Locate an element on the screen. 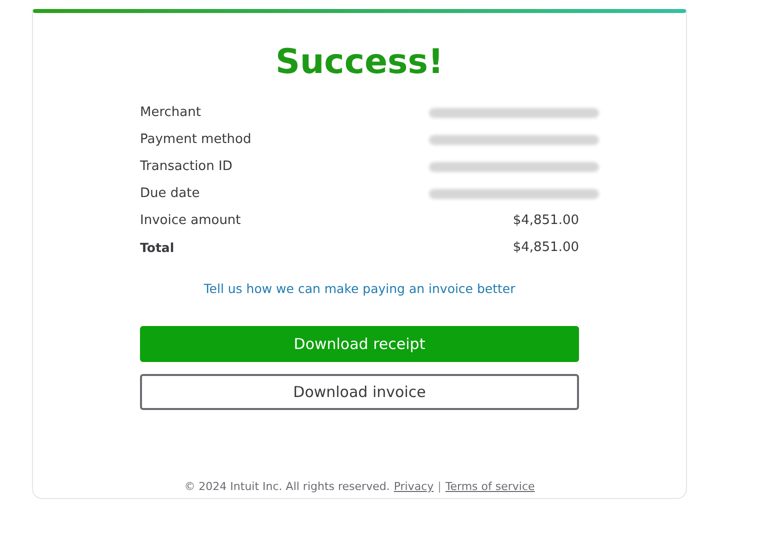 Image resolution: width=774 pixels, height=549 pixels. footer-link: Privacy is located at coordinates (414, 486).